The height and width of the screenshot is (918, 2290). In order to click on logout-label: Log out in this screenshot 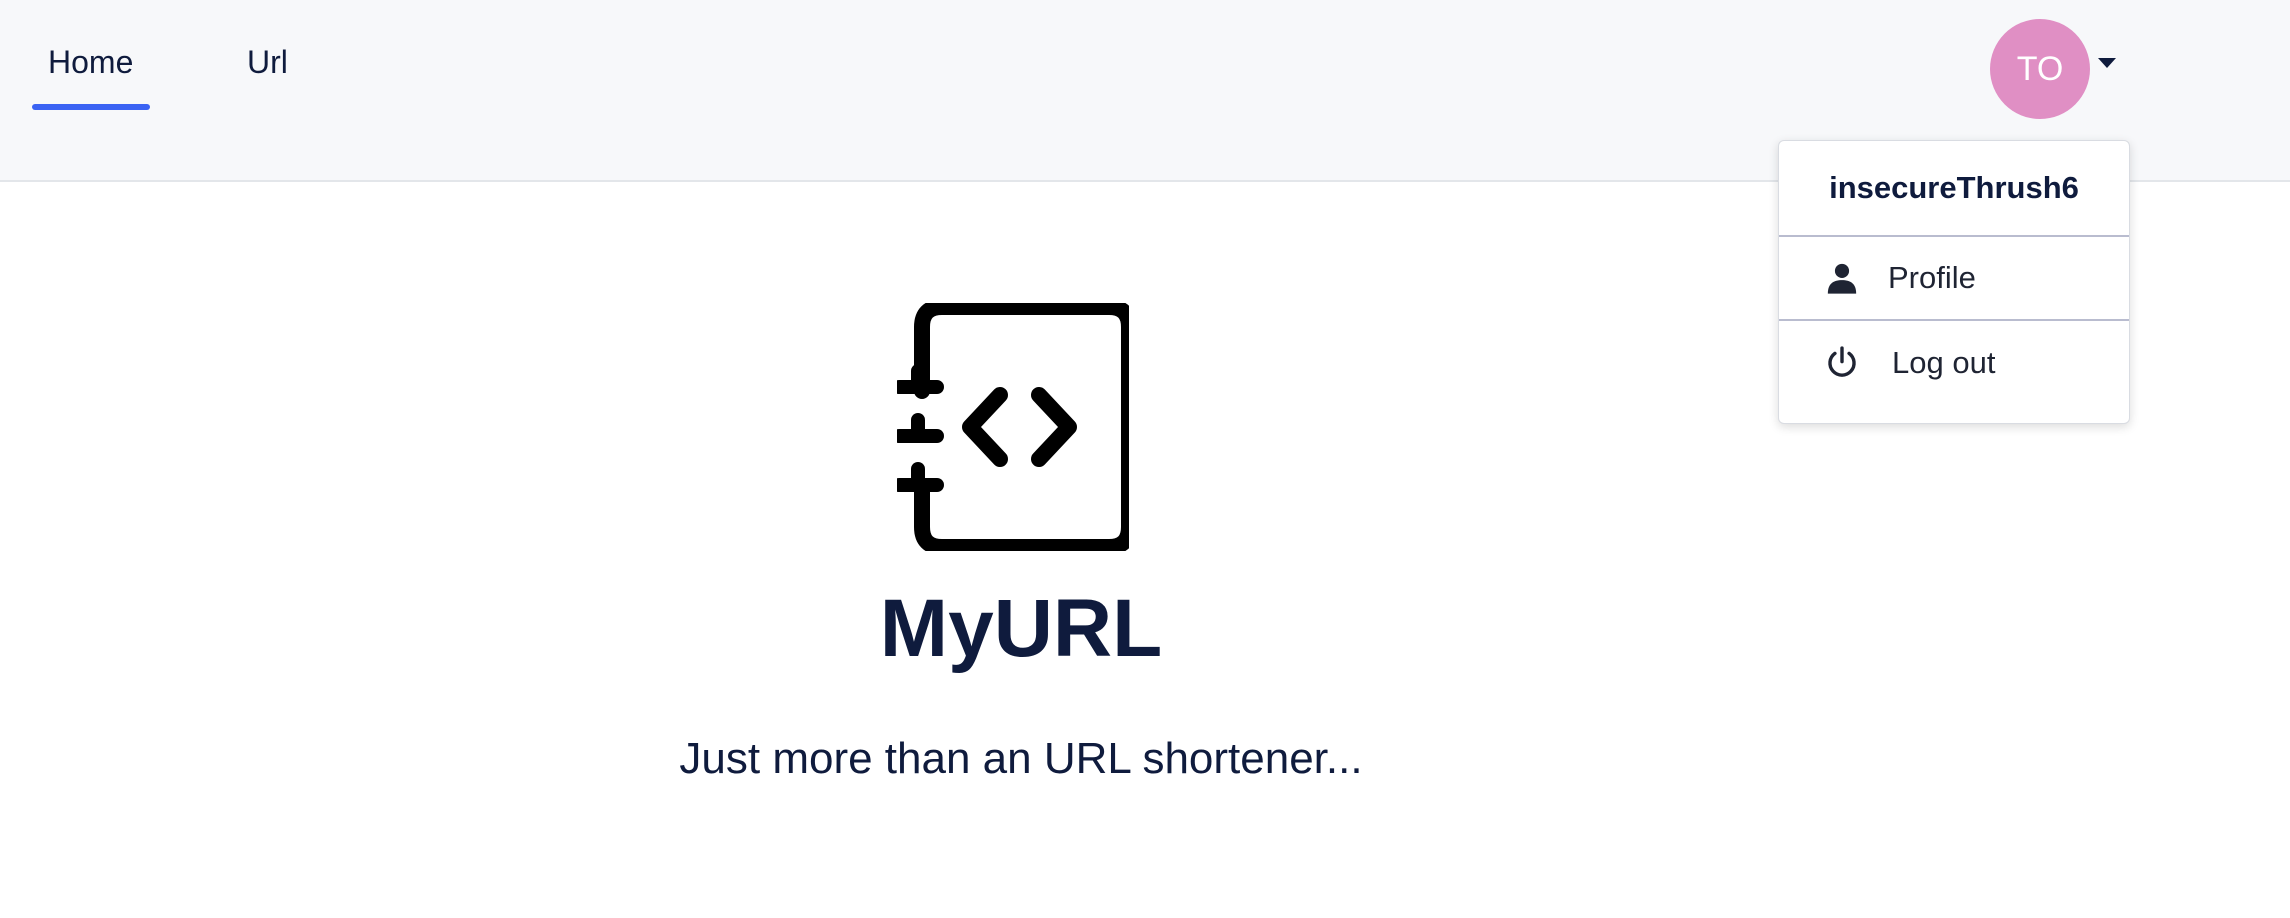, I will do `click(1944, 362)`.